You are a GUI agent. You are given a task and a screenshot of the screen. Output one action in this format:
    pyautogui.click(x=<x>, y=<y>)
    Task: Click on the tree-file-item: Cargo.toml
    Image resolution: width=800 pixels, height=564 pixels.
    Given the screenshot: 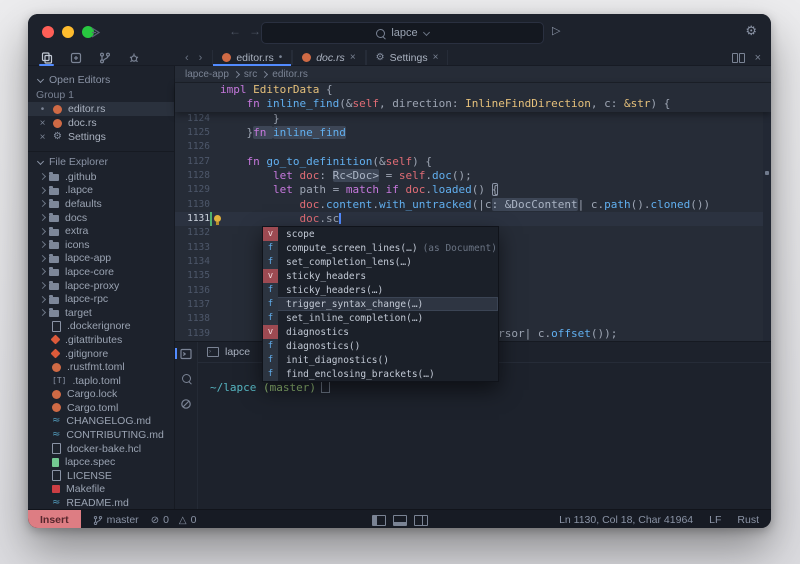 What is the action you would take?
    pyautogui.click(x=101, y=408)
    